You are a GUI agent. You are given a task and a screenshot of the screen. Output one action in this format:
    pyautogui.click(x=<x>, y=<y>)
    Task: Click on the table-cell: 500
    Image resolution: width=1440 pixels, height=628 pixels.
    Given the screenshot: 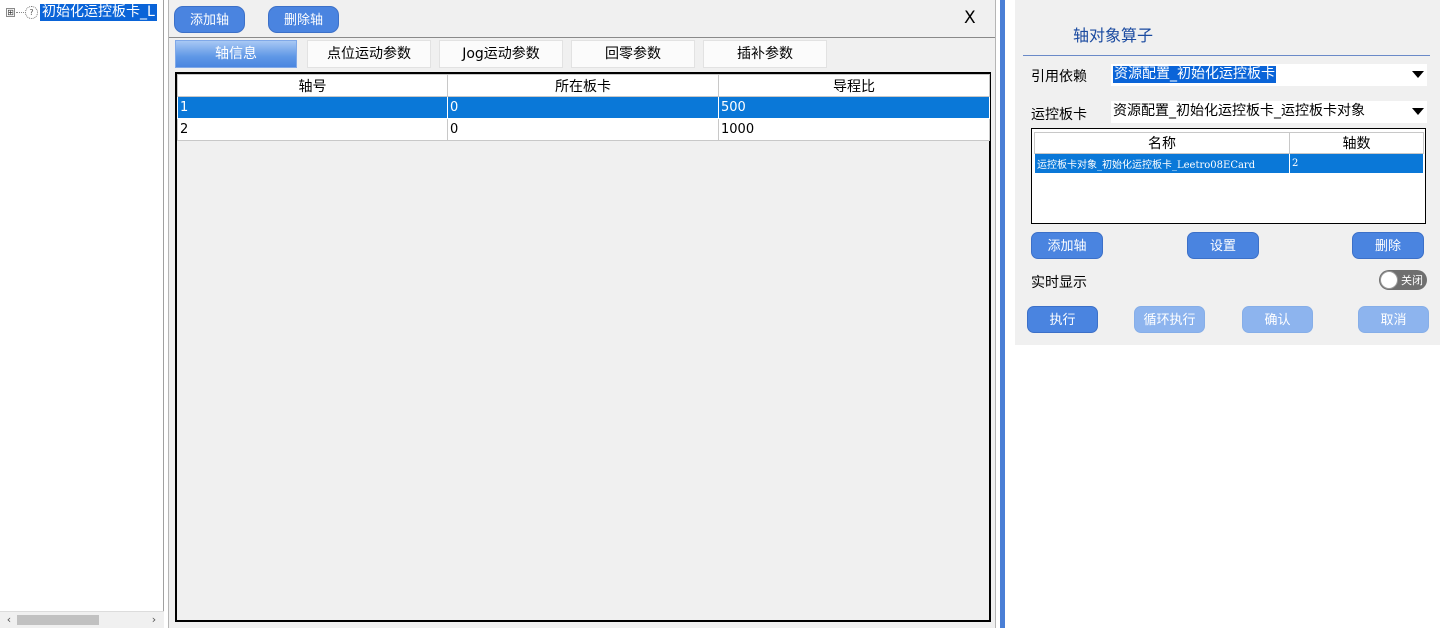 What is the action you would take?
    pyautogui.click(x=854, y=107)
    